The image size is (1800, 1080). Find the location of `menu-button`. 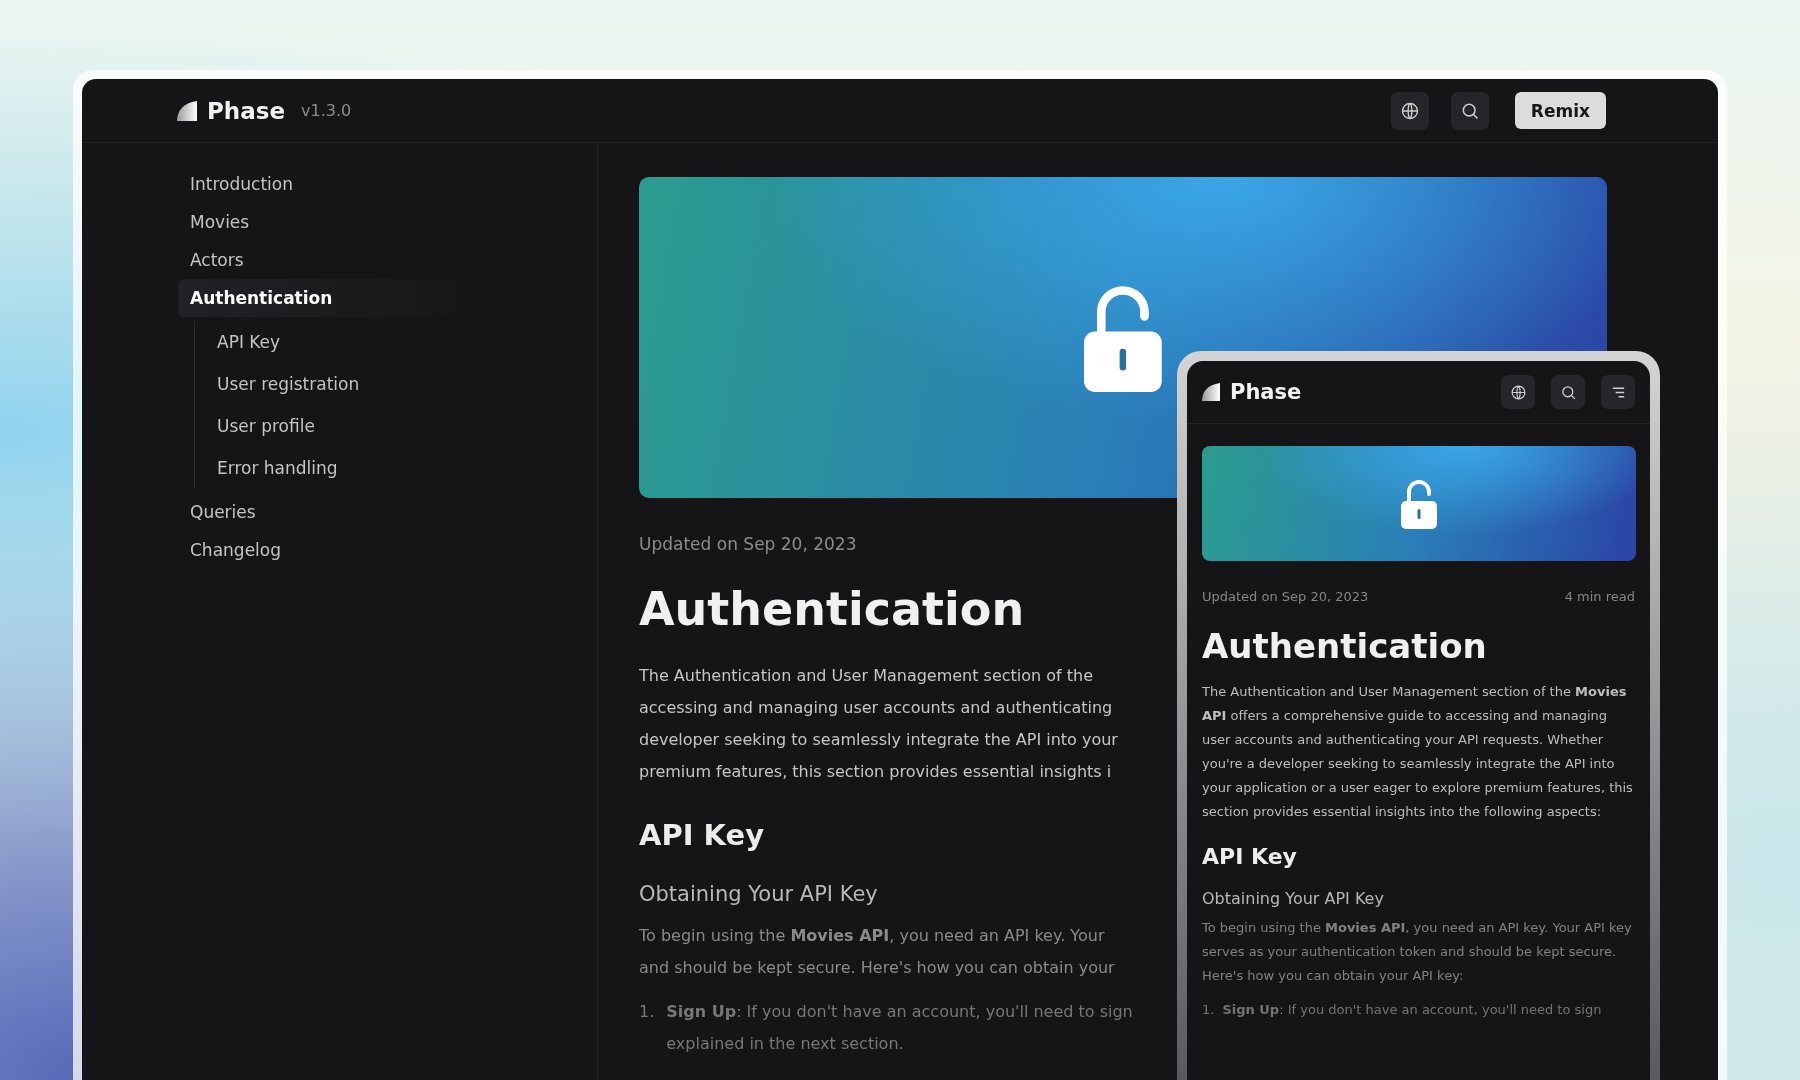

menu-button is located at coordinates (1618, 392).